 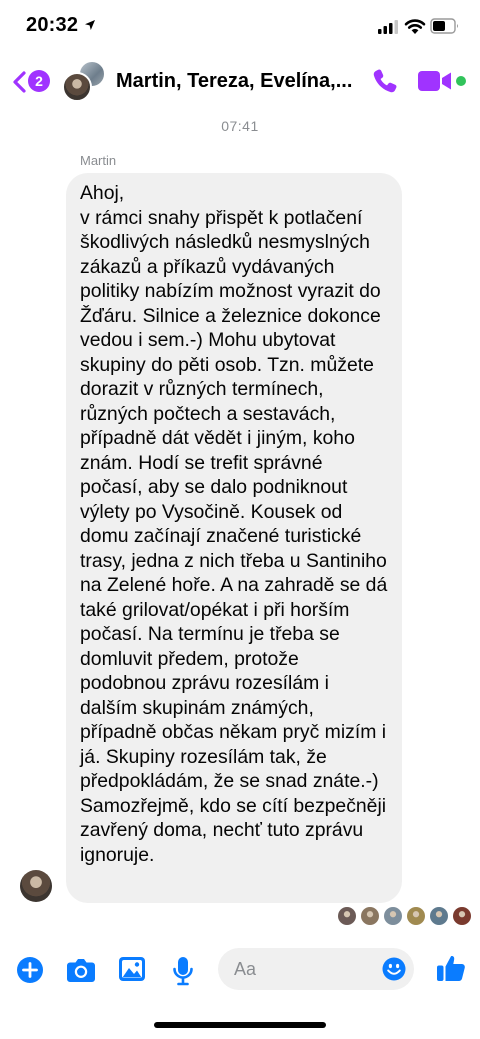 What do you see at coordinates (385, 81) in the screenshot?
I see `phone-icon` at bounding box center [385, 81].